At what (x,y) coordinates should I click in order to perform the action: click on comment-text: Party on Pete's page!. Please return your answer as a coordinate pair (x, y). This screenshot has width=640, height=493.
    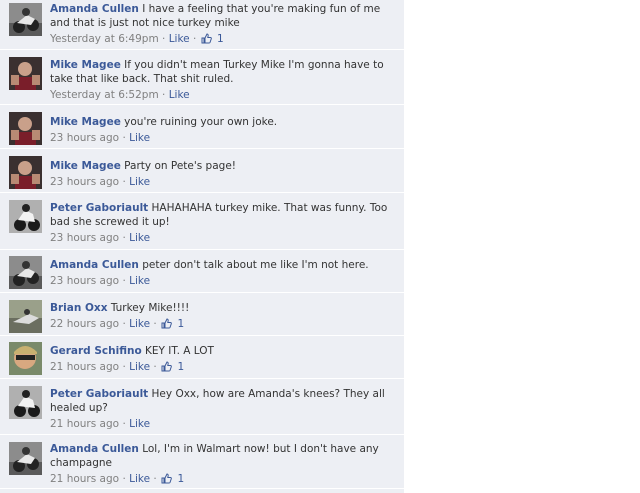
    Looking at the image, I should click on (180, 166).